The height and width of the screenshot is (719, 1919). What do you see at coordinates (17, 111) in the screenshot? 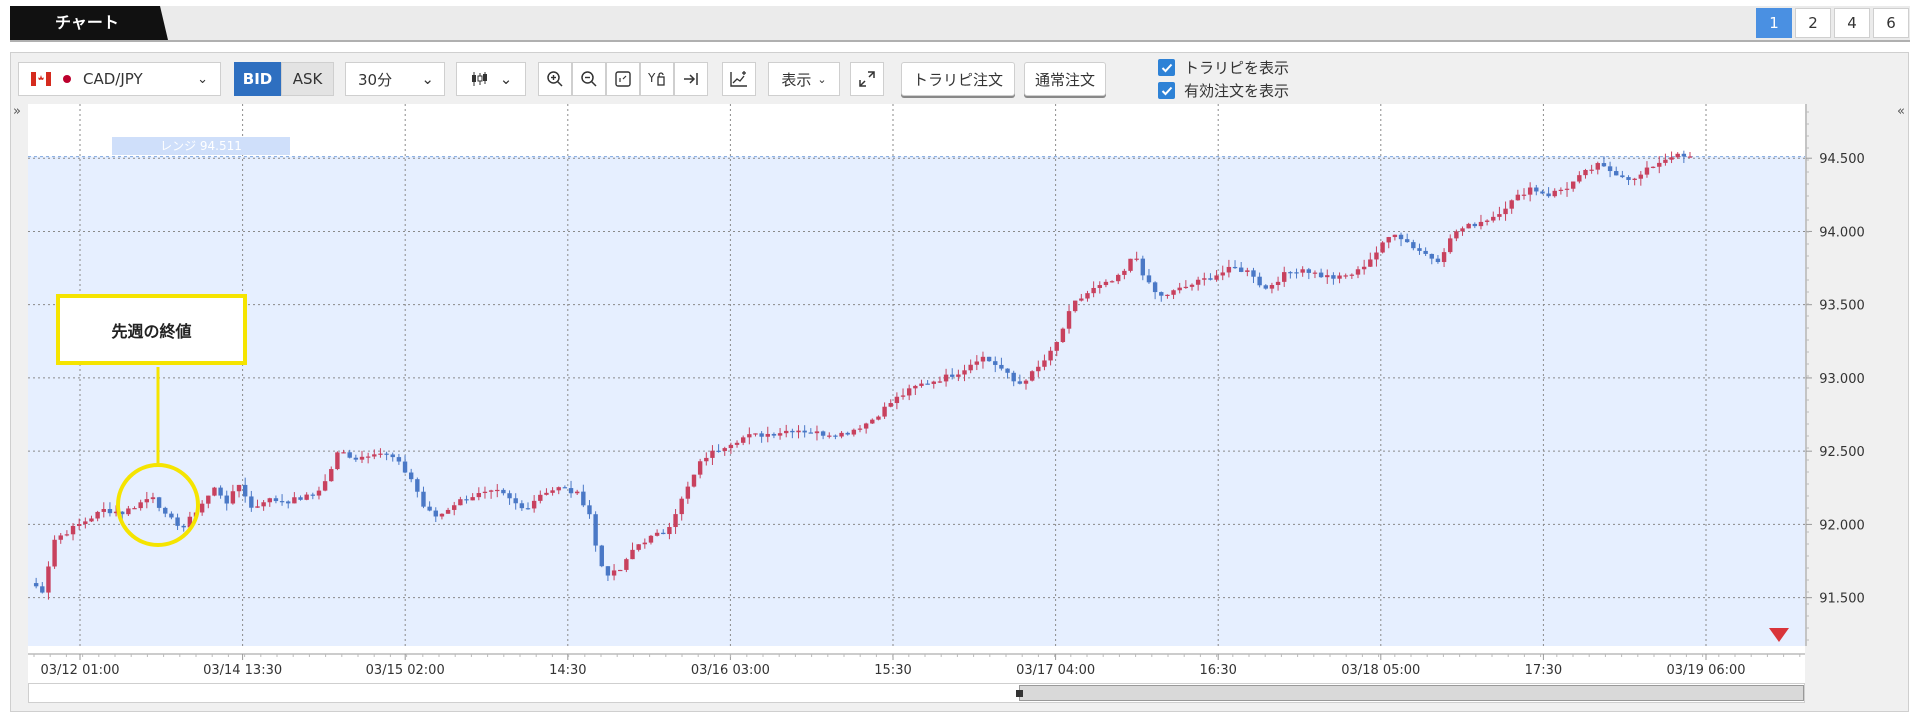
I see `expand-left-icon: »` at bounding box center [17, 111].